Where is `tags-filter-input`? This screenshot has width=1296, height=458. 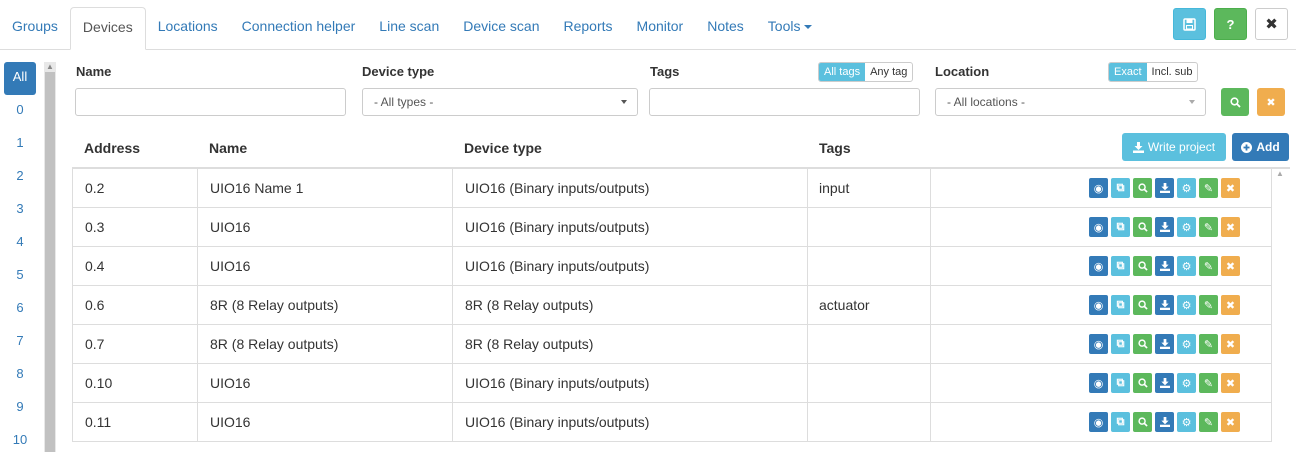
tags-filter-input is located at coordinates (784, 102).